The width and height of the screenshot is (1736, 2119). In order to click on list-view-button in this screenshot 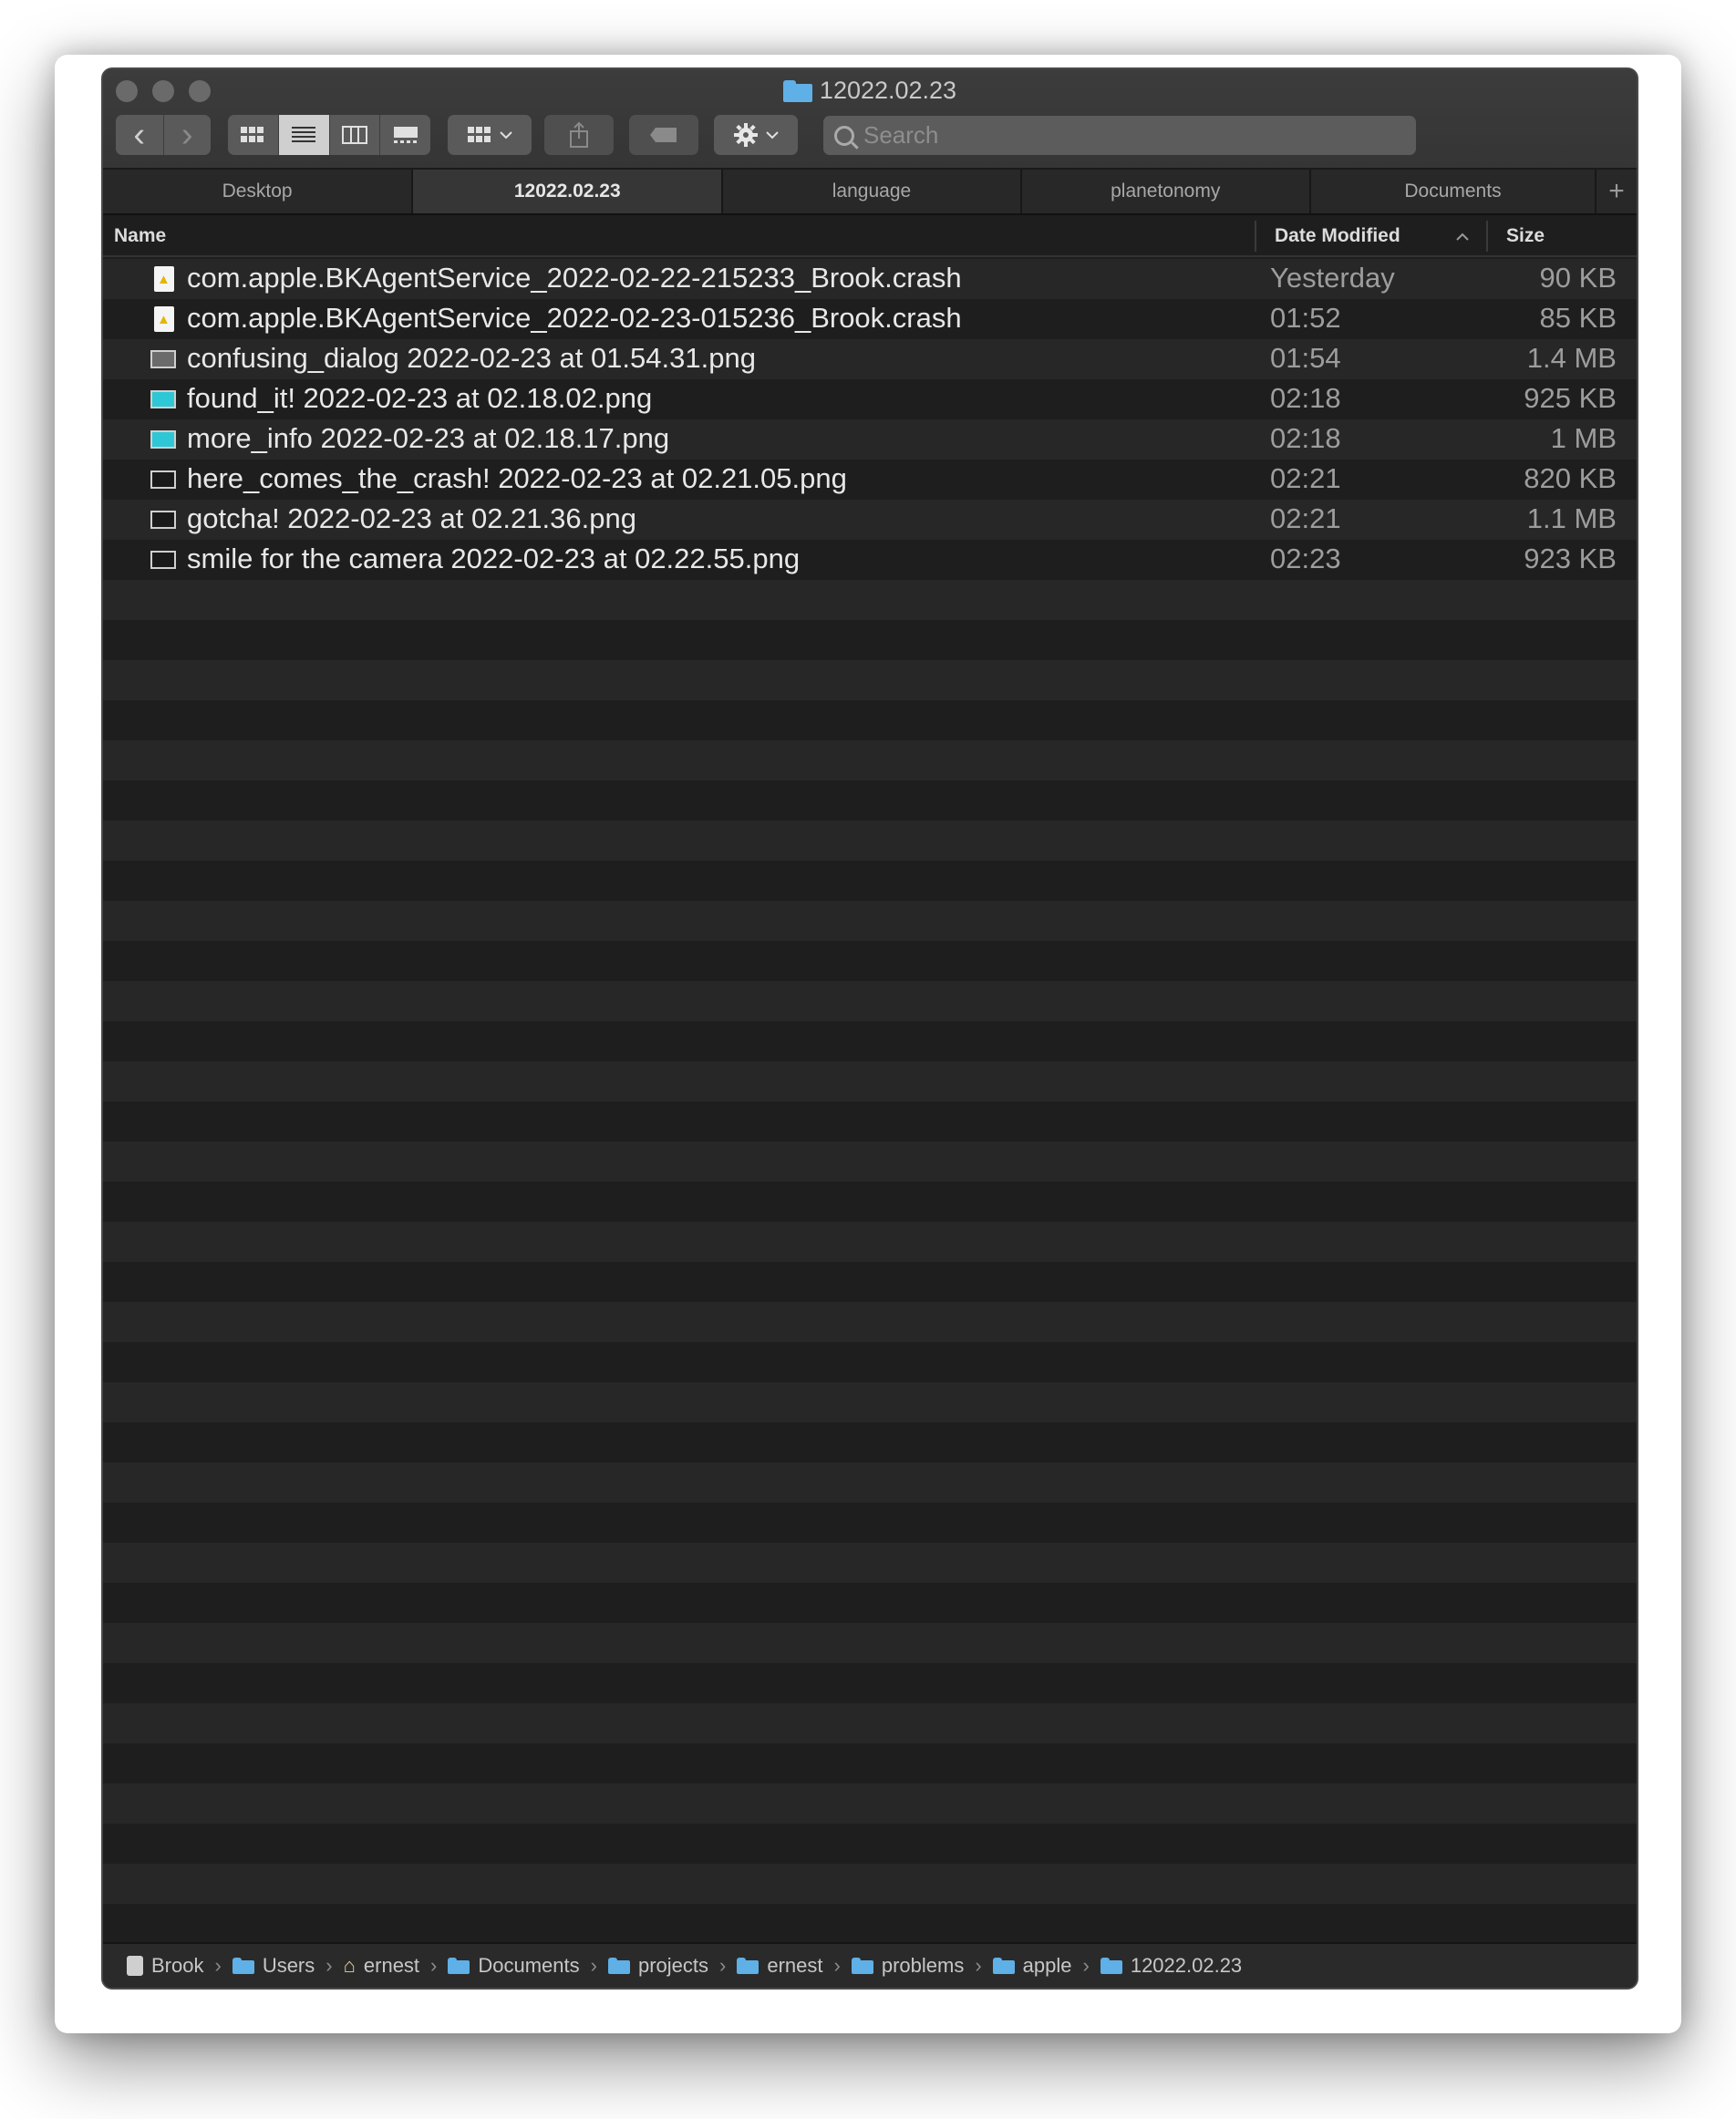, I will do `click(304, 135)`.